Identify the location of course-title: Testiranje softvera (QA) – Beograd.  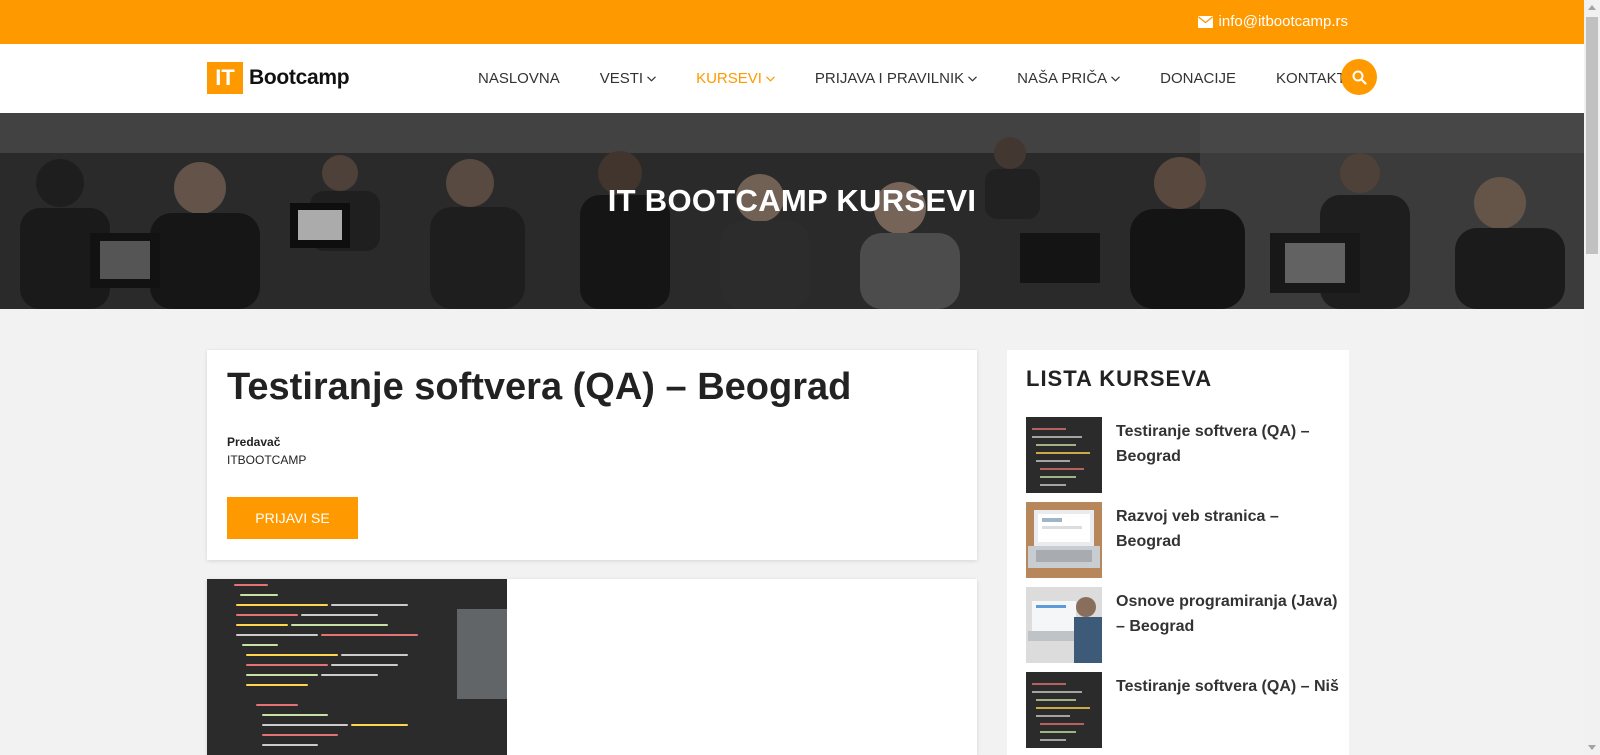
(539, 387).